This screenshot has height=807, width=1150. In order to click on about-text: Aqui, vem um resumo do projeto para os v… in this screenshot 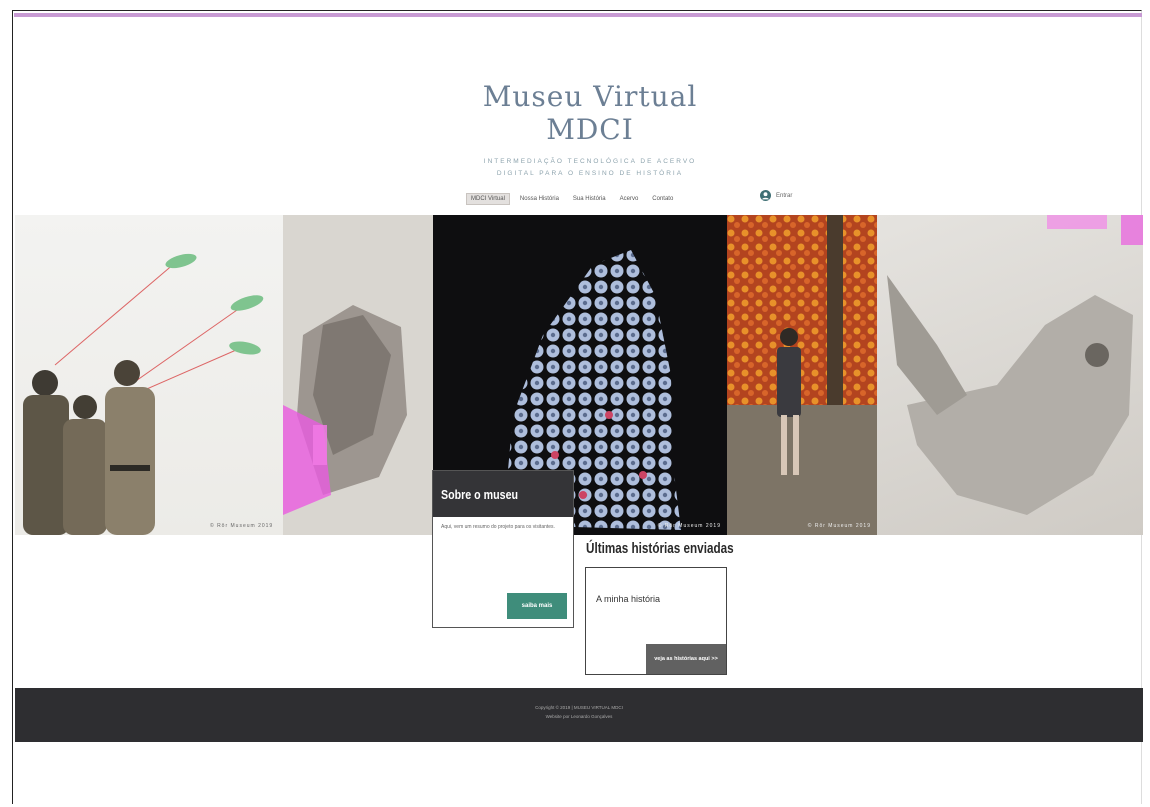, I will do `click(498, 527)`.